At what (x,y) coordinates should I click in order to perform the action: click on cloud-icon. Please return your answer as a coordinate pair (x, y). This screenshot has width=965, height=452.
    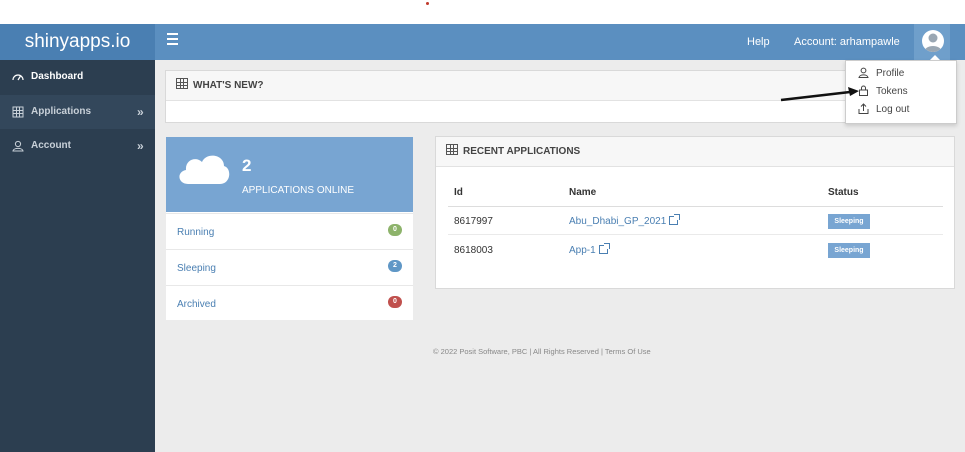
    Looking at the image, I should click on (204, 169).